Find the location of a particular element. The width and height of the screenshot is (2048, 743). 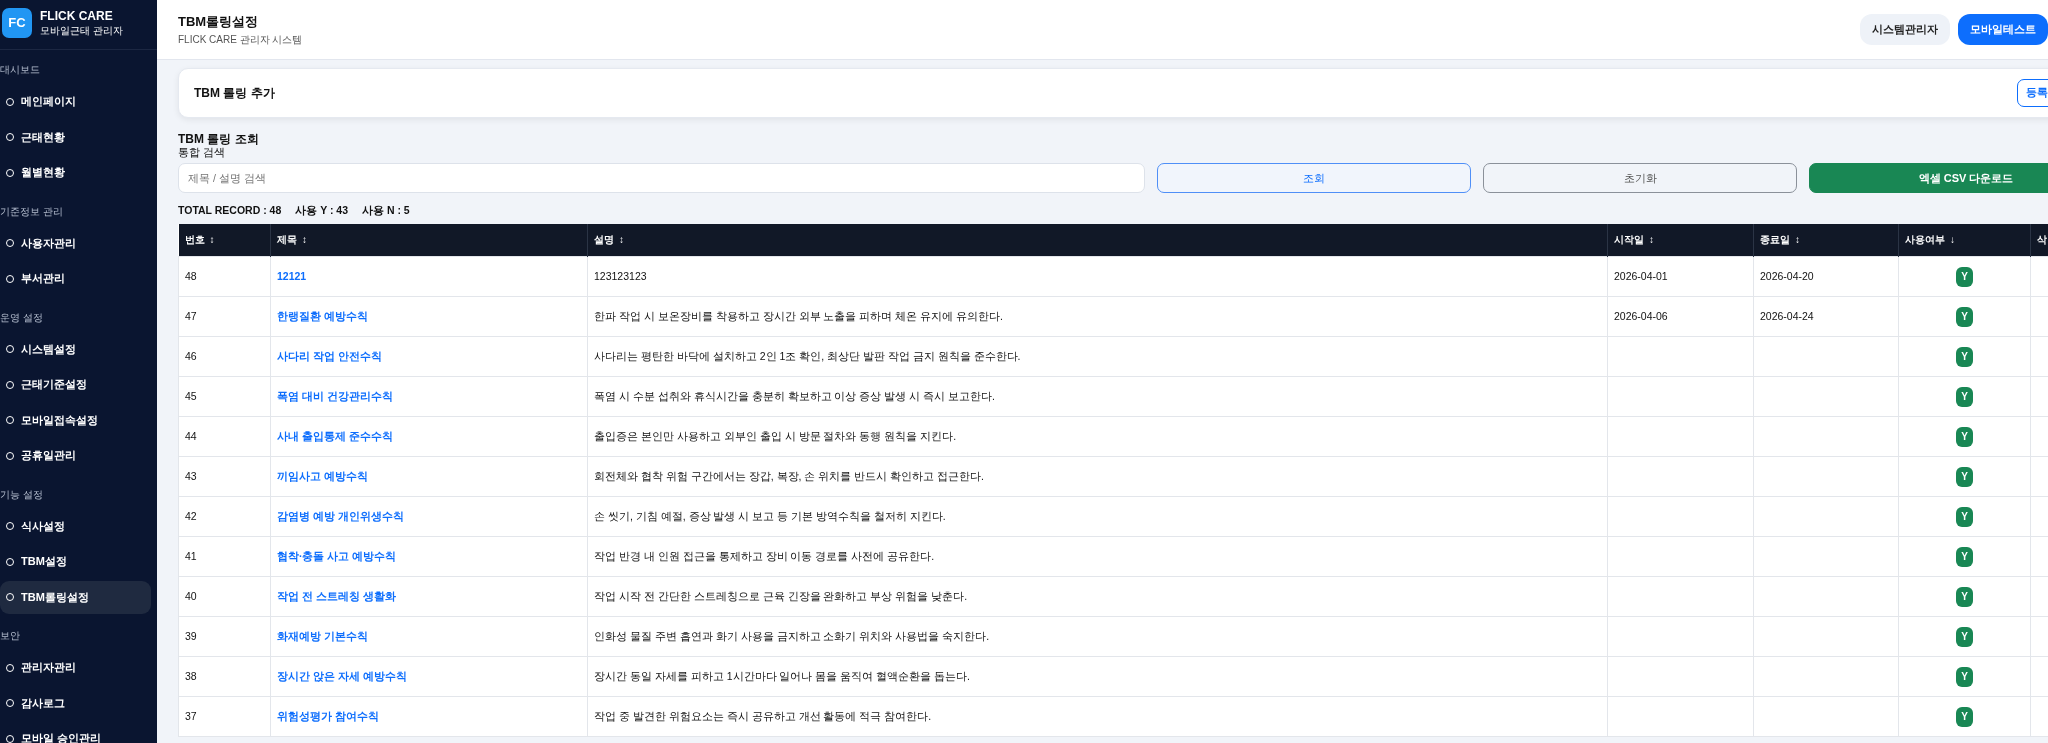

table-cell: 39 is located at coordinates (191, 635).